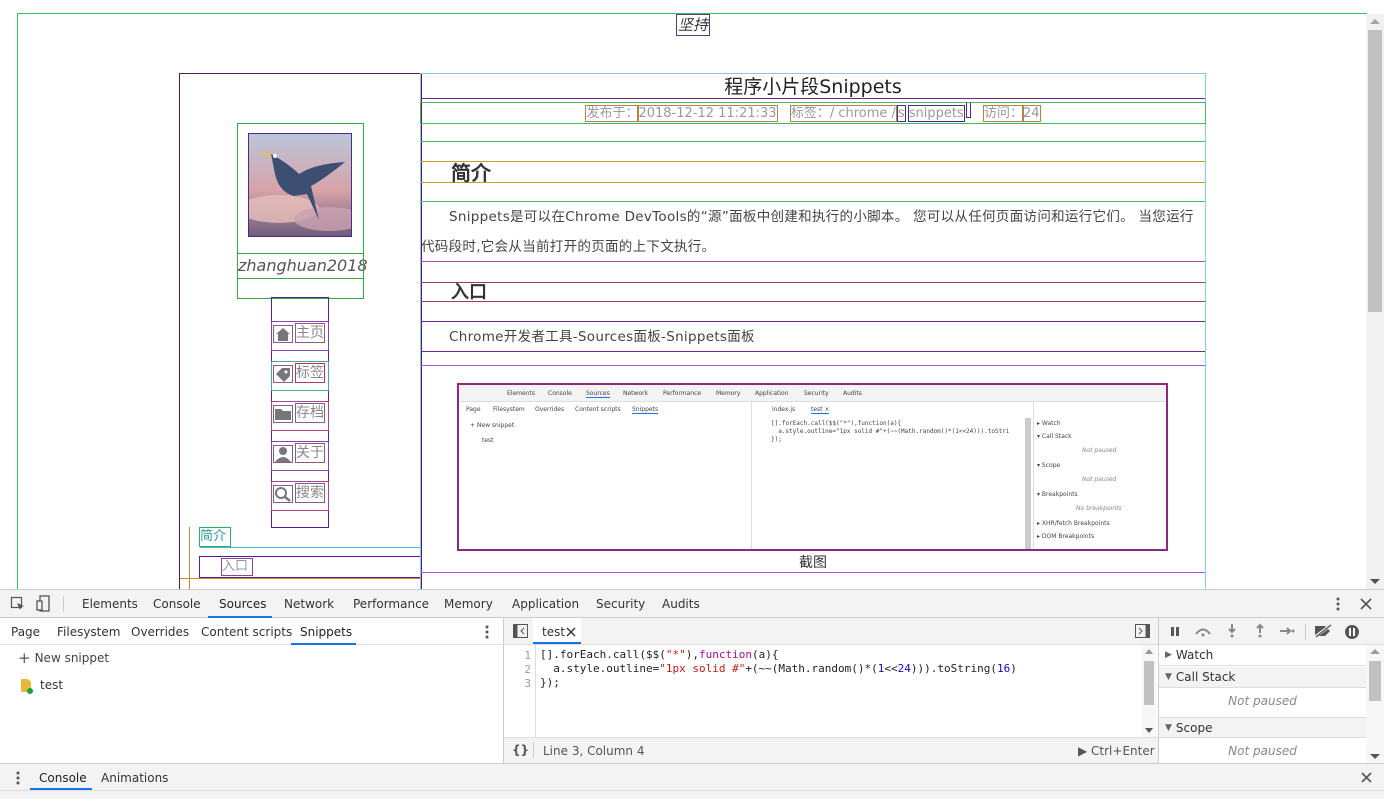 This screenshot has height=799, width=1384. I want to click on tab-overrides: Overrides, so click(160, 632).